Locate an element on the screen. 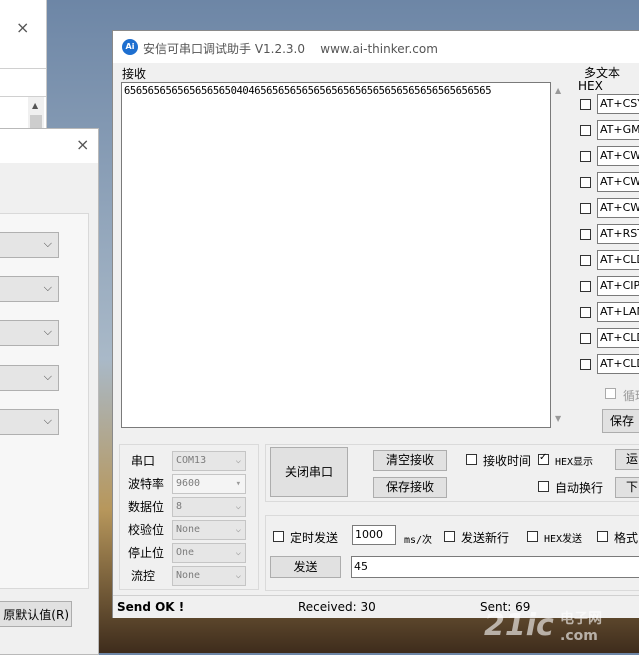 Image resolution: width=639 pixels, height=655 pixels. port-select: COM13 ⌵ is located at coordinates (209, 461).